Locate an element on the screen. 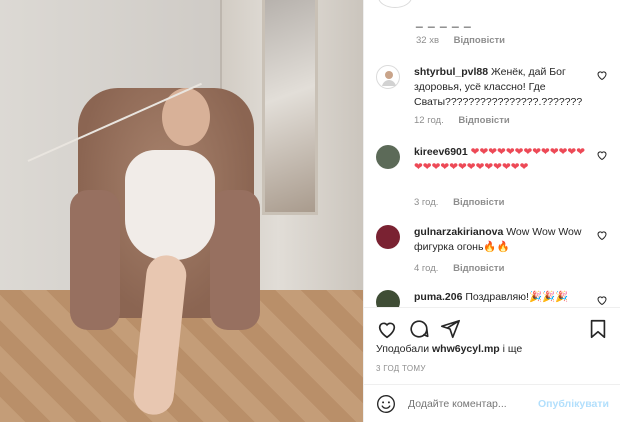  comment-username: kireev6901 is located at coordinates (441, 152).